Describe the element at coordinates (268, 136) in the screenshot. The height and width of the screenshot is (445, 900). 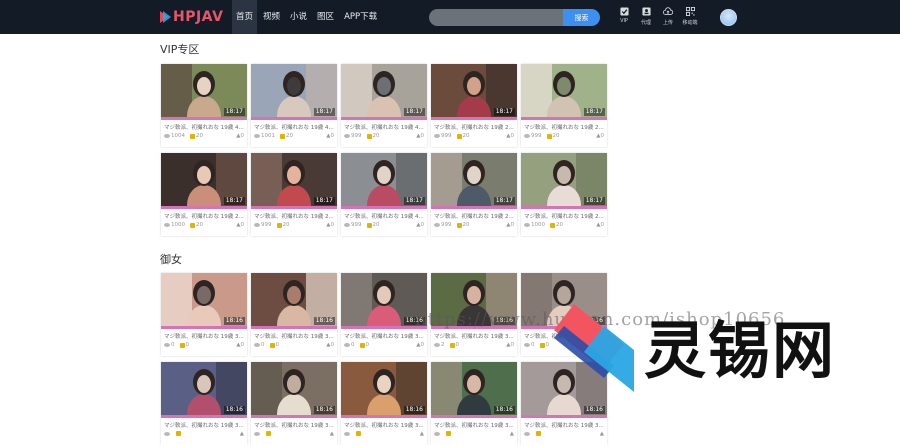
I see `view-count: 1001` at that location.